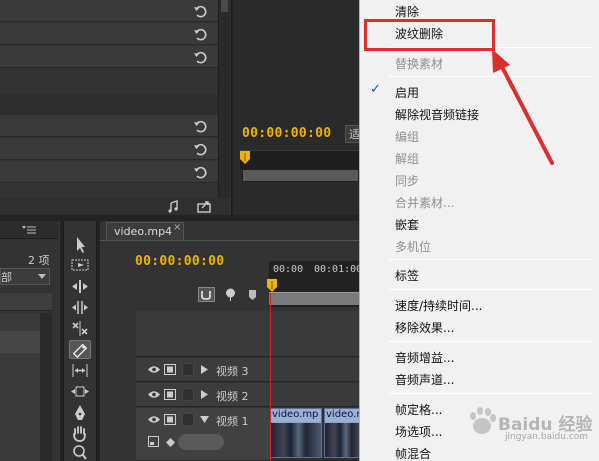 This screenshot has width=599, height=461. Describe the element at coordinates (299, 159) in the screenshot. I see `program-ruler` at that location.